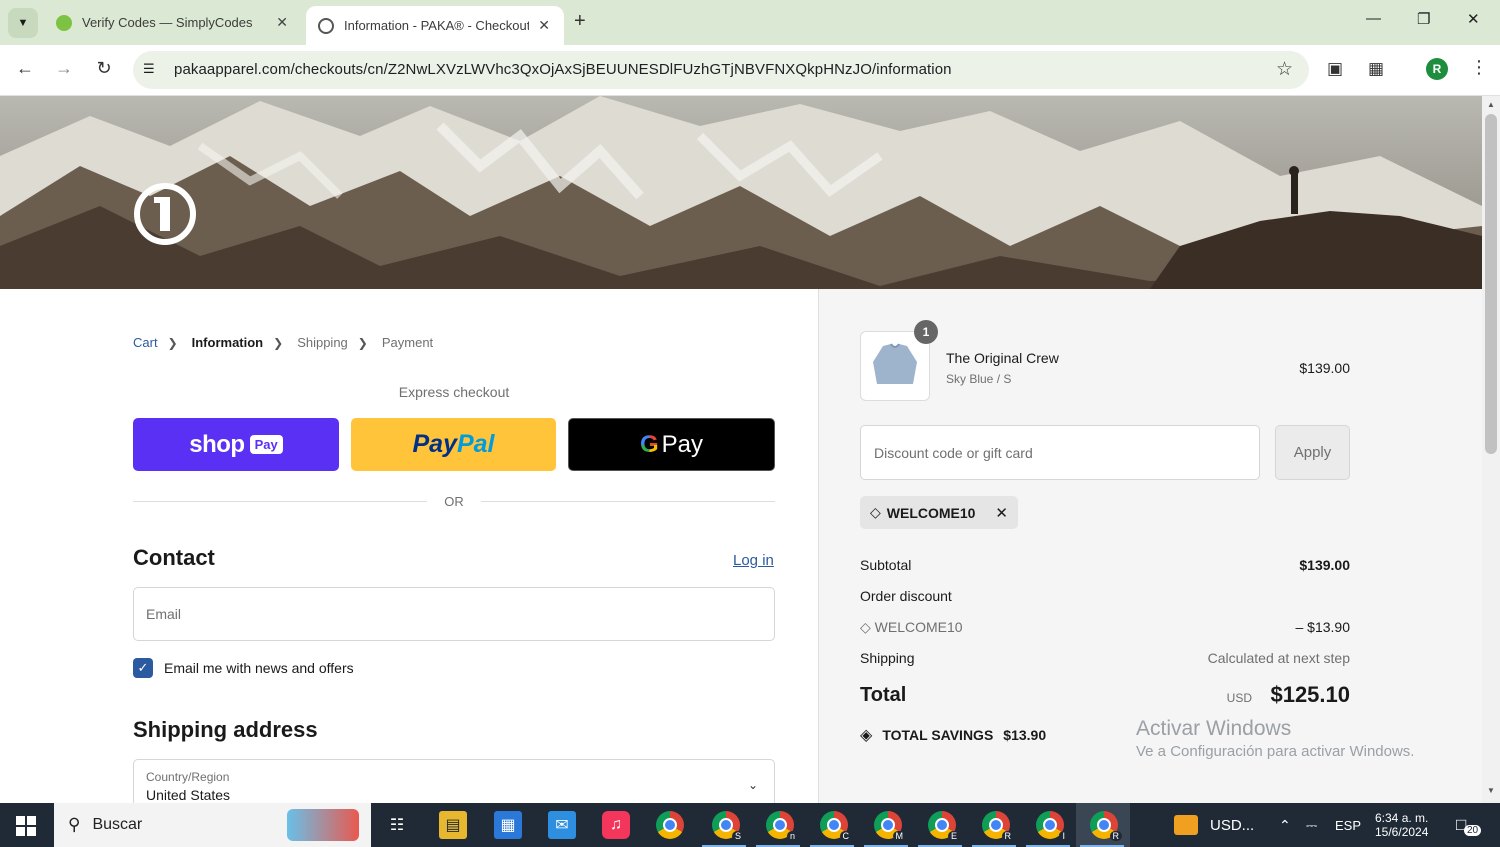  I want to click on subtotal-label: Subtotal, so click(886, 565).